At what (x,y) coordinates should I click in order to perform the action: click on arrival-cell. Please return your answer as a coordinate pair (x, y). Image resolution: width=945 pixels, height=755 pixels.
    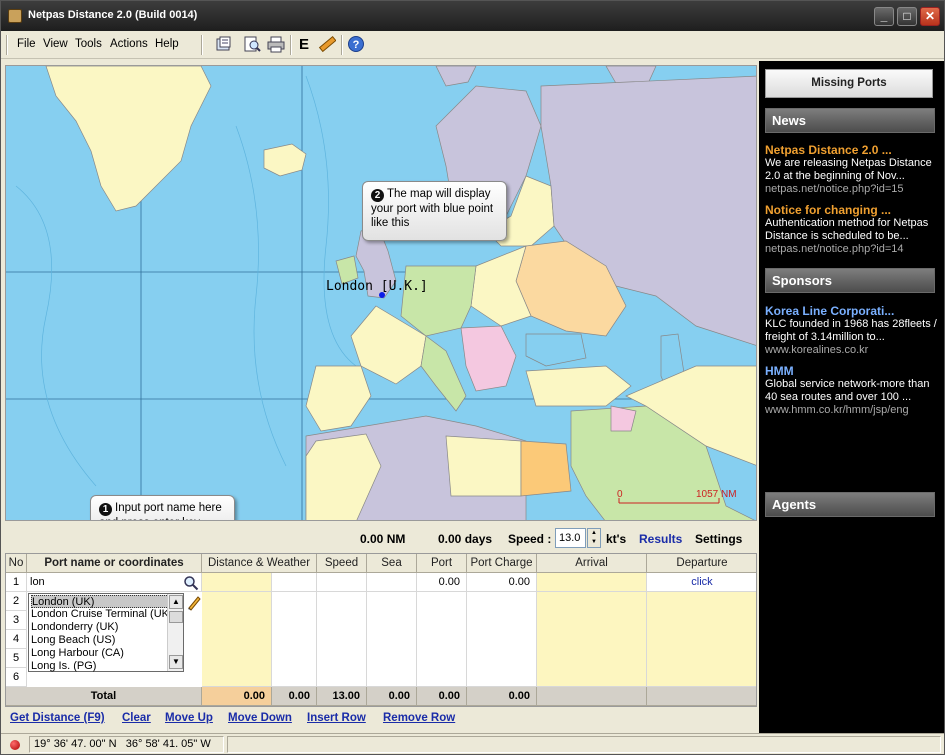
    Looking at the image, I should click on (592, 582).